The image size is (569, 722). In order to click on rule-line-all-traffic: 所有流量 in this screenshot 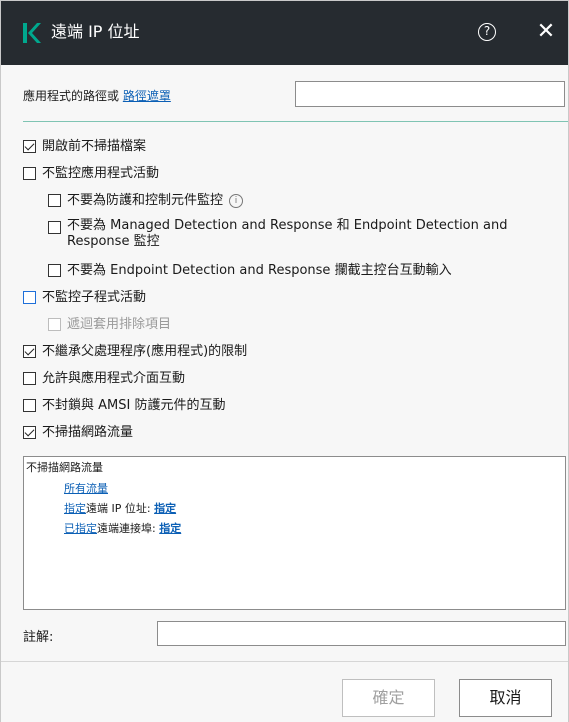, I will do `click(86, 489)`.